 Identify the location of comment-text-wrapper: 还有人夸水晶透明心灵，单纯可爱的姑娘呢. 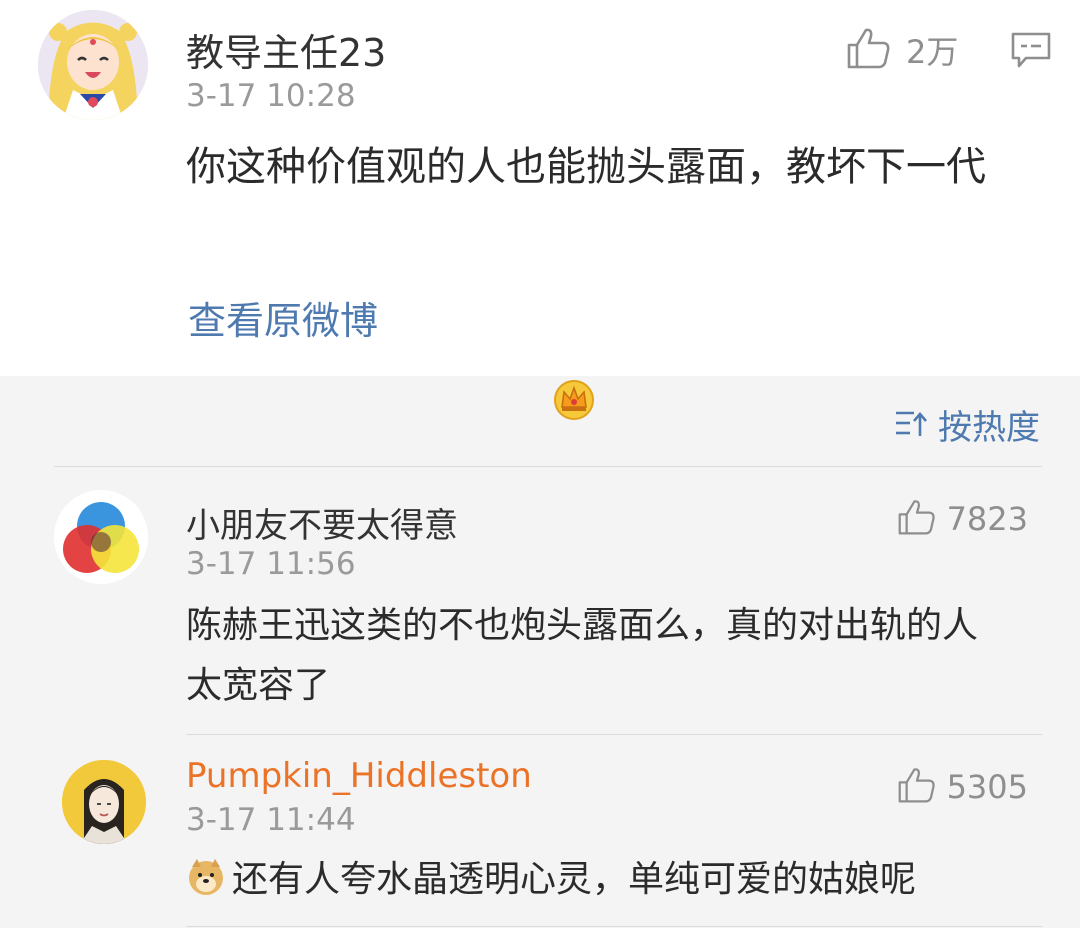
(596, 880).